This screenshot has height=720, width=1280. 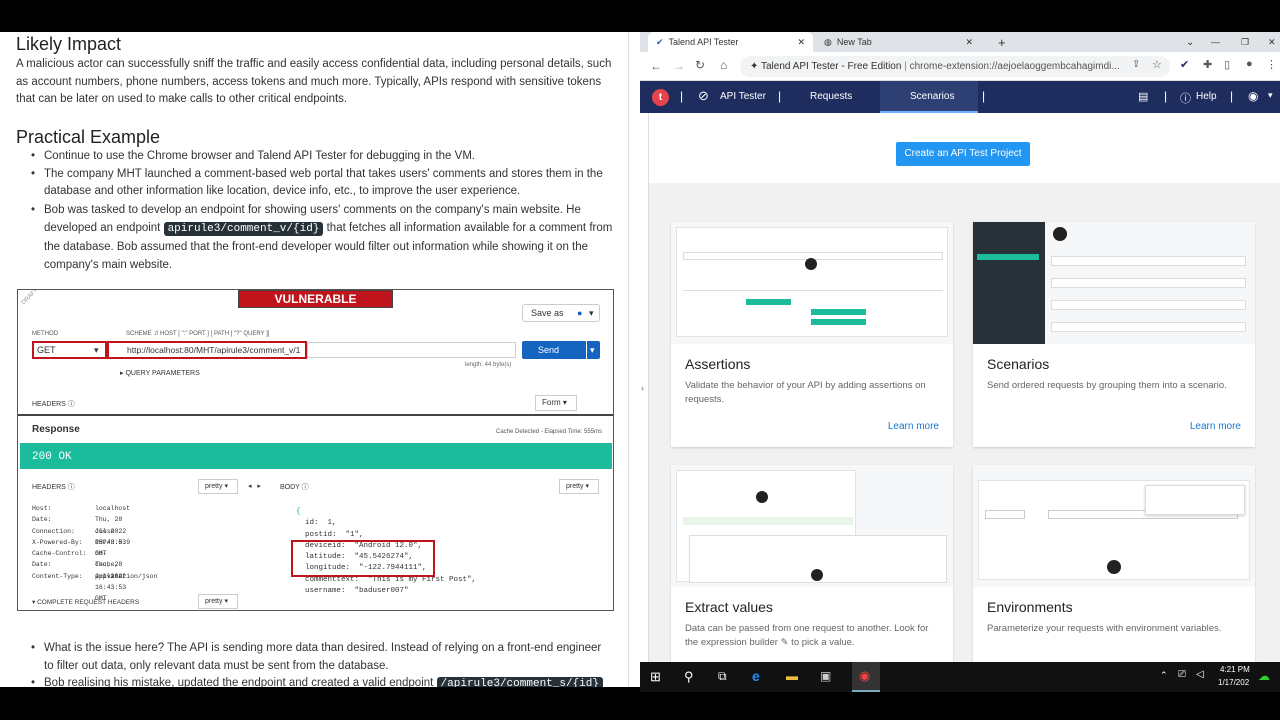 I want to click on endpoint-code: /apirule3/comment_s/{id}, so click(x=519, y=682).